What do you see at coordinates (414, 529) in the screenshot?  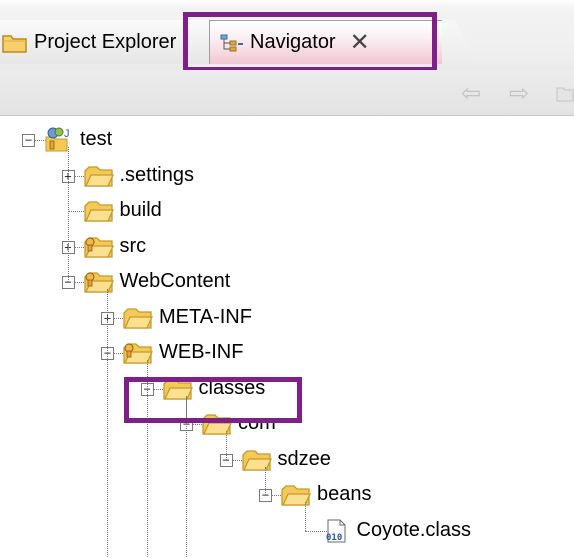 I see `tree-item-label: Coyote.class` at bounding box center [414, 529].